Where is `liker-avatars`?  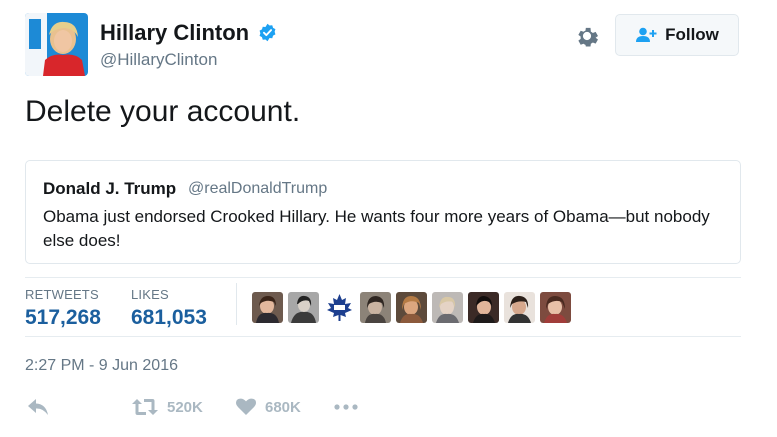 liker-avatars is located at coordinates (411, 307).